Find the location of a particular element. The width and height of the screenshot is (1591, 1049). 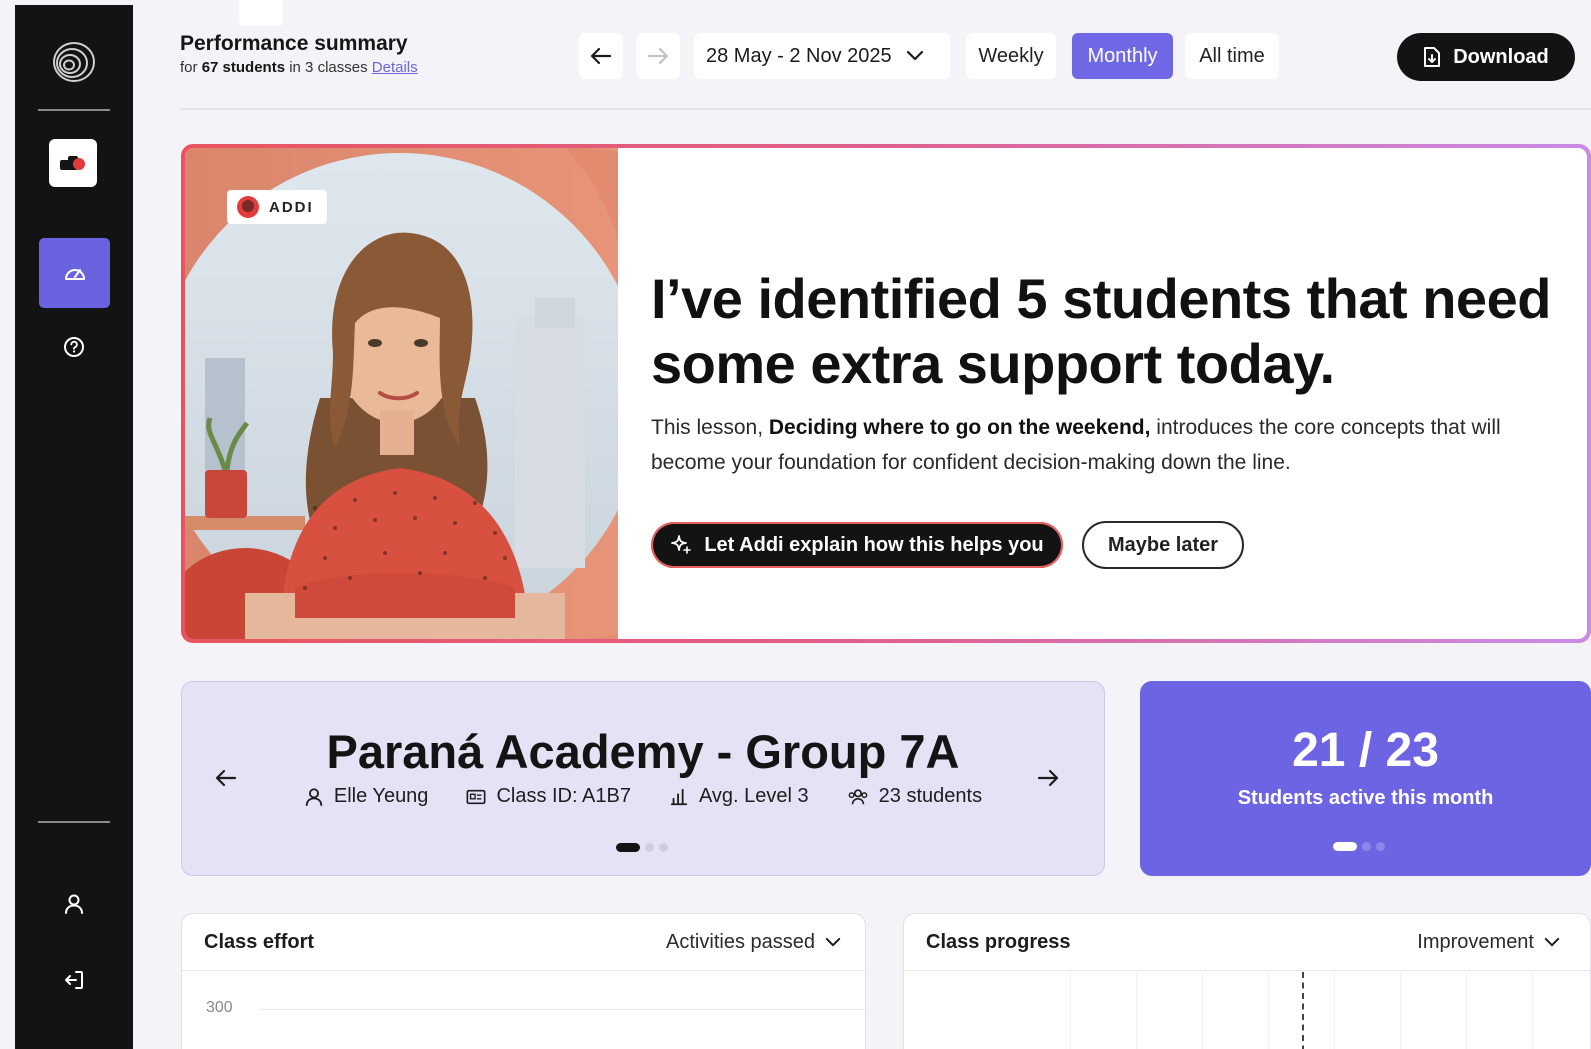

gauge-icon is located at coordinates (74, 274).